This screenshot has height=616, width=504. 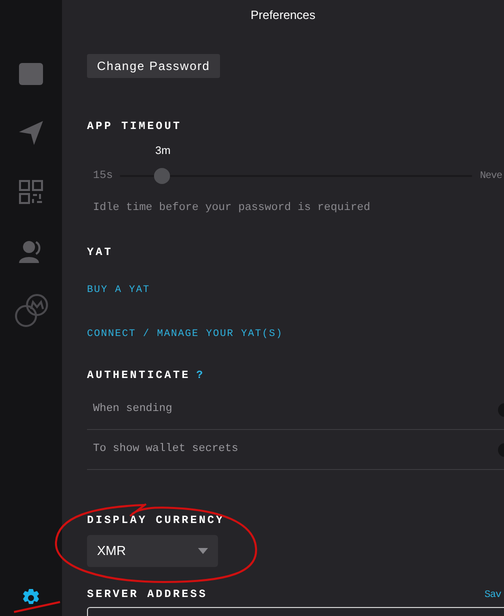 I want to click on change-password-button: Change Password, so click(x=153, y=66).